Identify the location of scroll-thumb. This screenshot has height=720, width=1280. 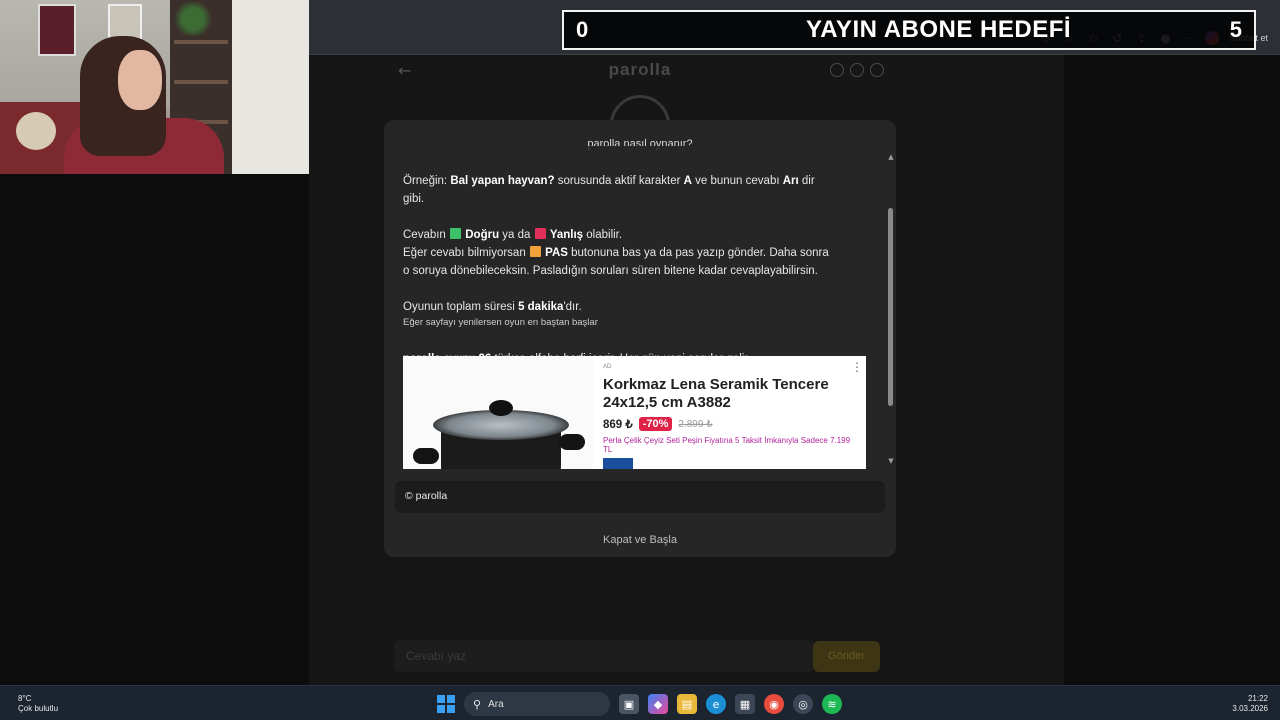
(890, 307).